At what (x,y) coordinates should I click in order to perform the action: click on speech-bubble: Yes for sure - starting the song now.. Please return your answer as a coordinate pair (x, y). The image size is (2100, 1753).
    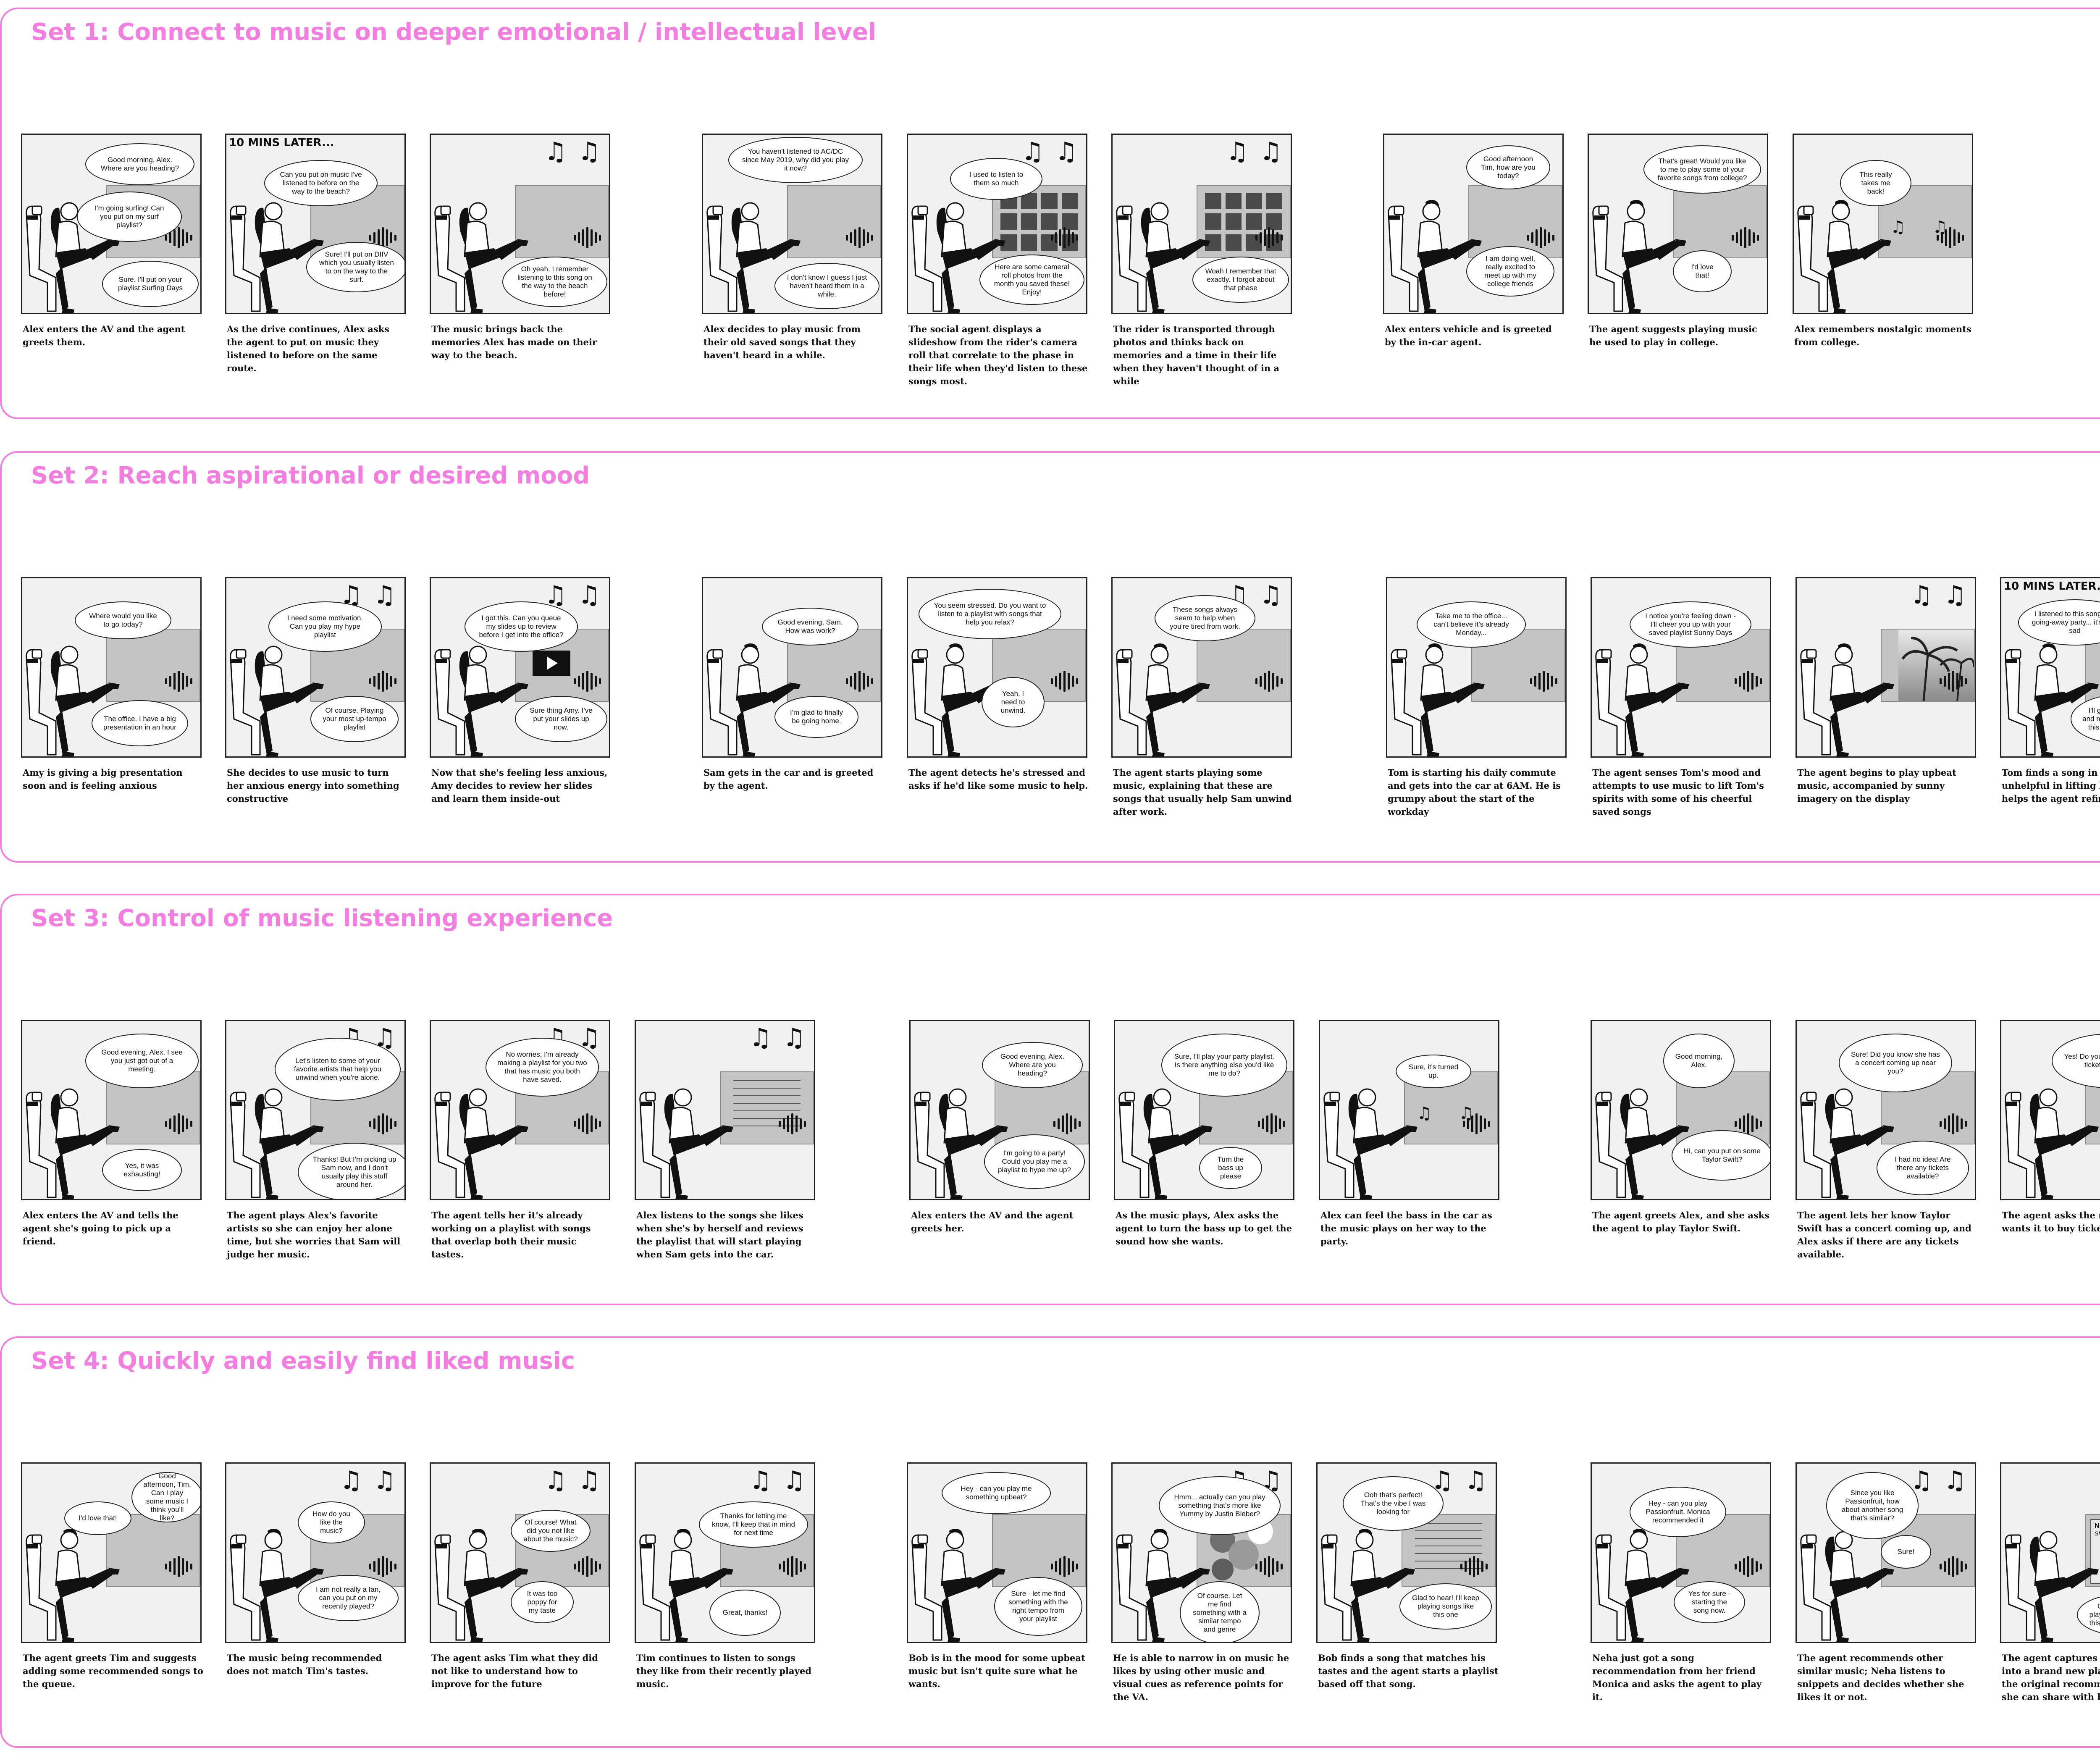
    Looking at the image, I should click on (1709, 1602).